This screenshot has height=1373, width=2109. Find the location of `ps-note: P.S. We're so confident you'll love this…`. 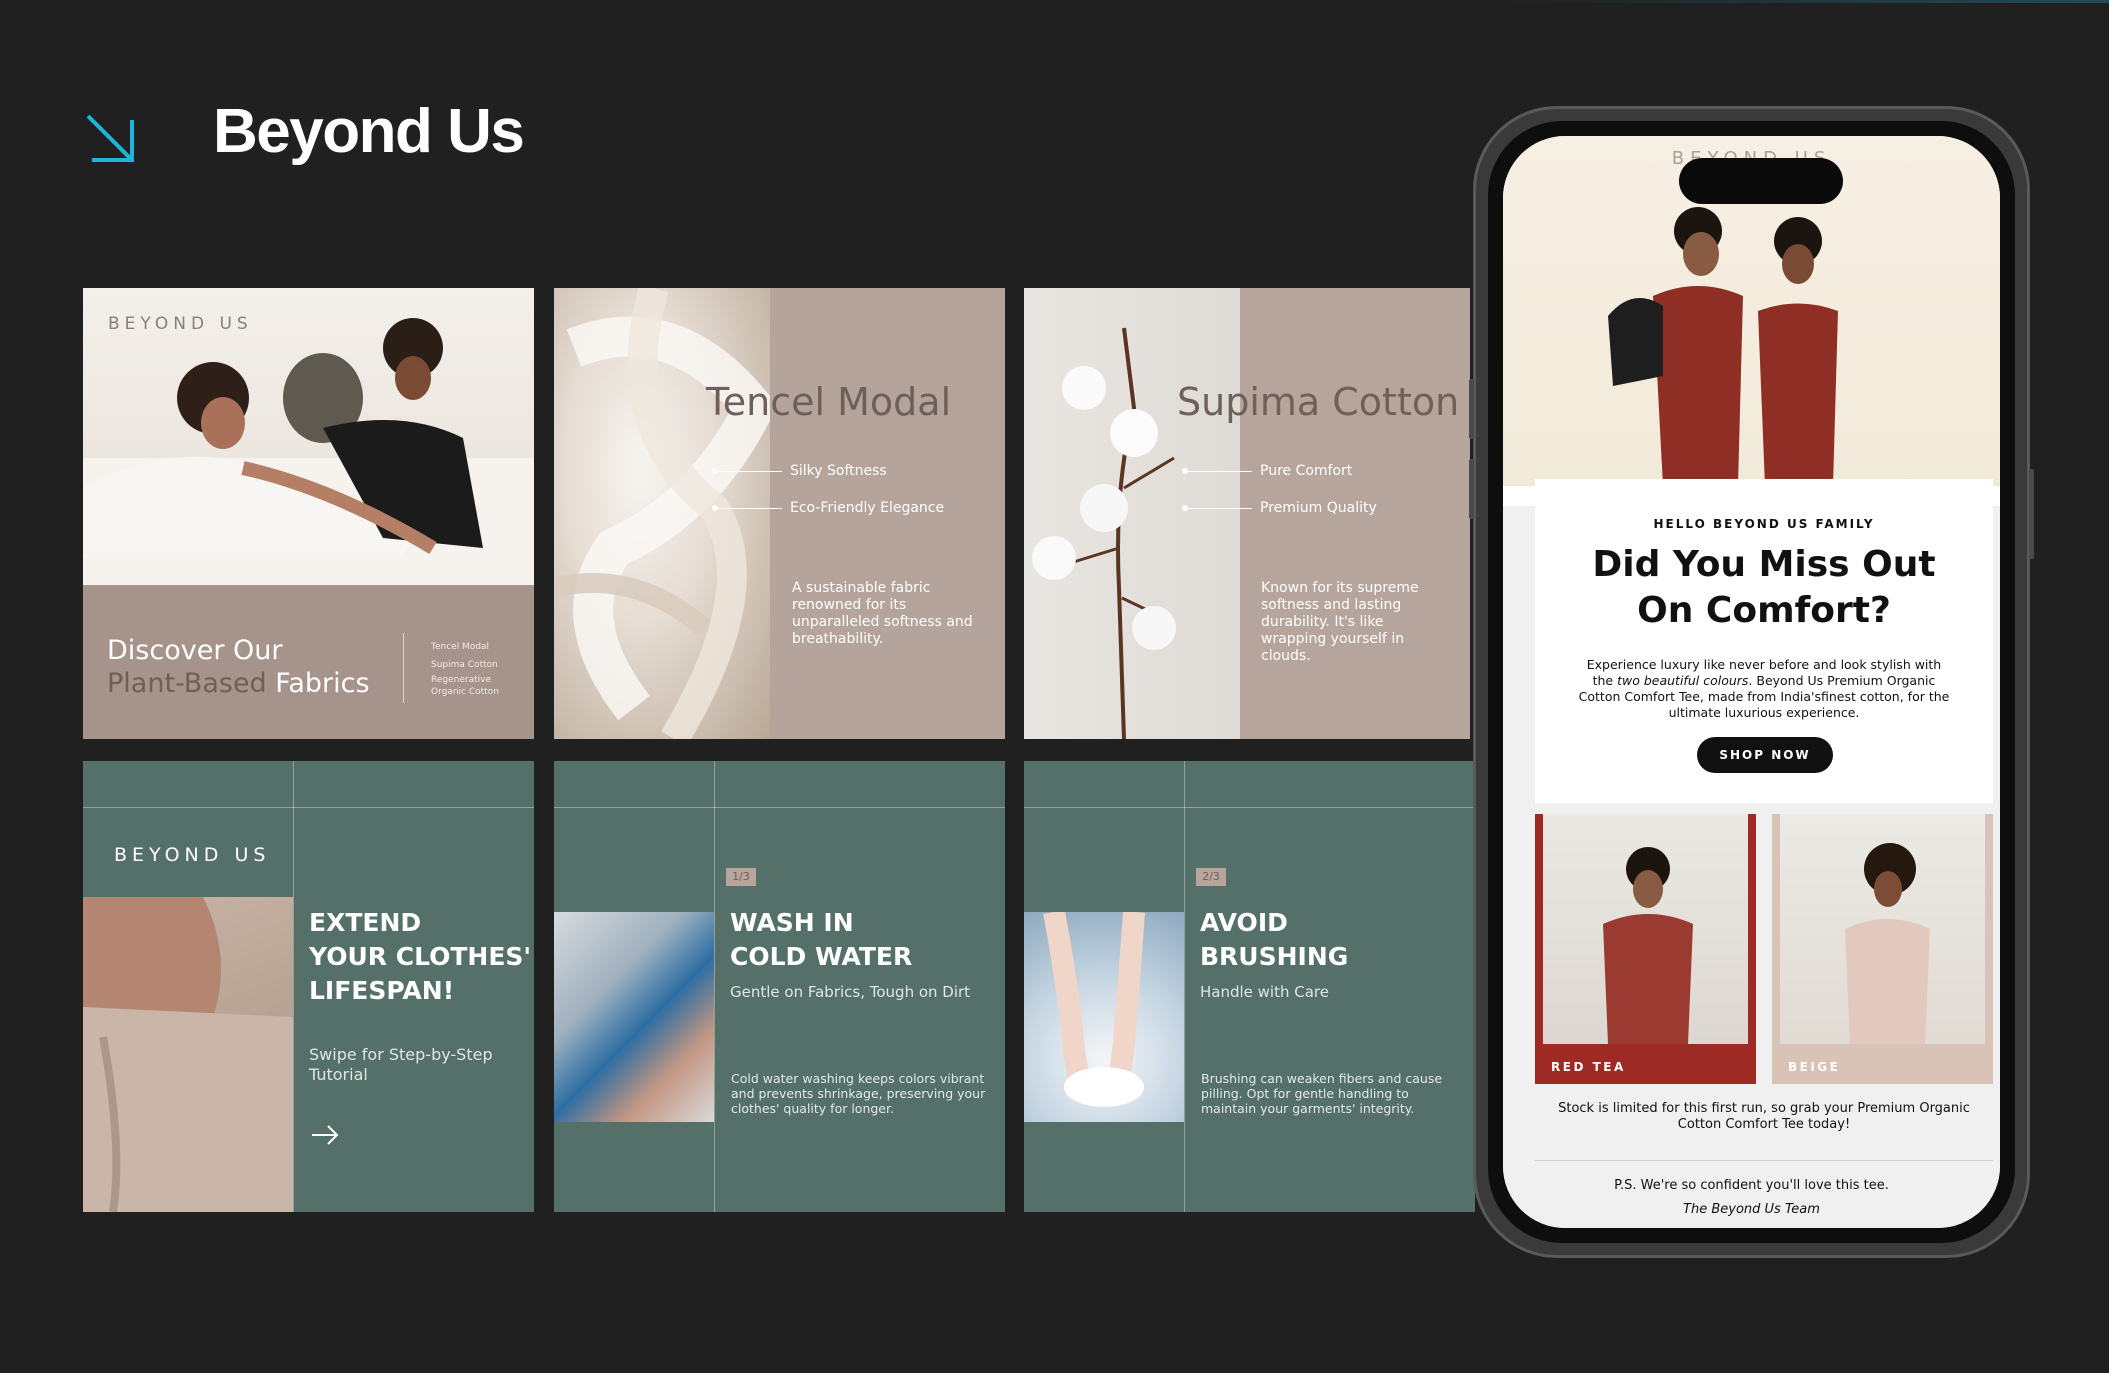

ps-note: P.S. We're so confident you'll love this… is located at coordinates (1751, 1185).